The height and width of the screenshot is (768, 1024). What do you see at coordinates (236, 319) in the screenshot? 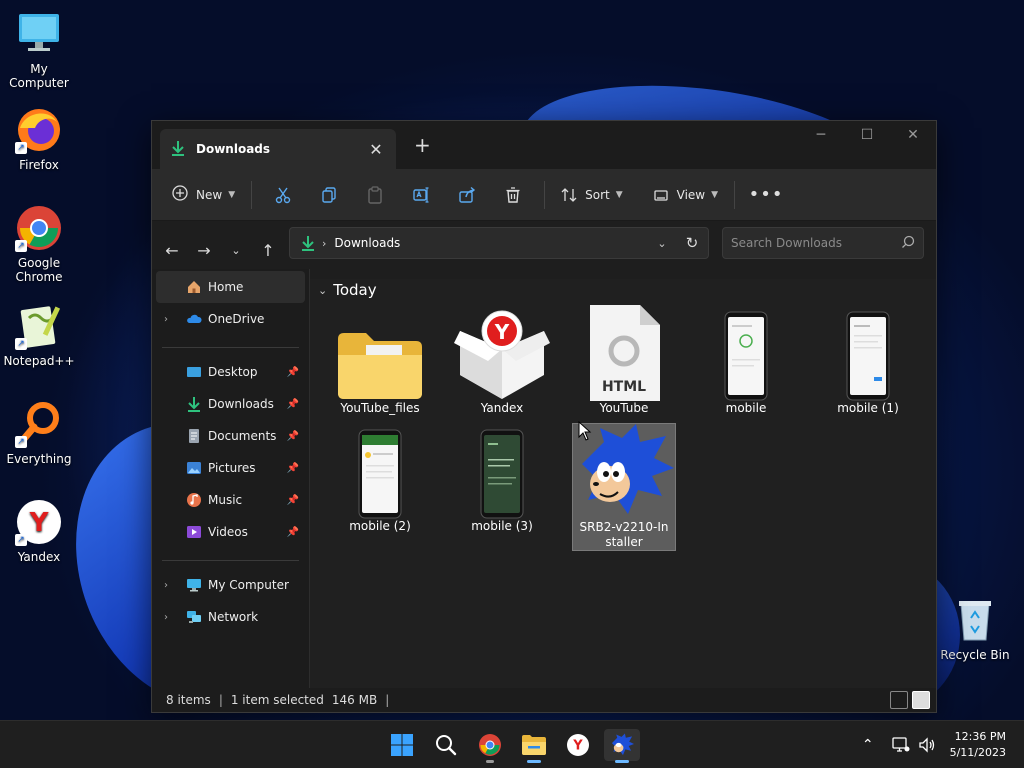
I see `sidebar-item-label: OneDrive` at bounding box center [236, 319].